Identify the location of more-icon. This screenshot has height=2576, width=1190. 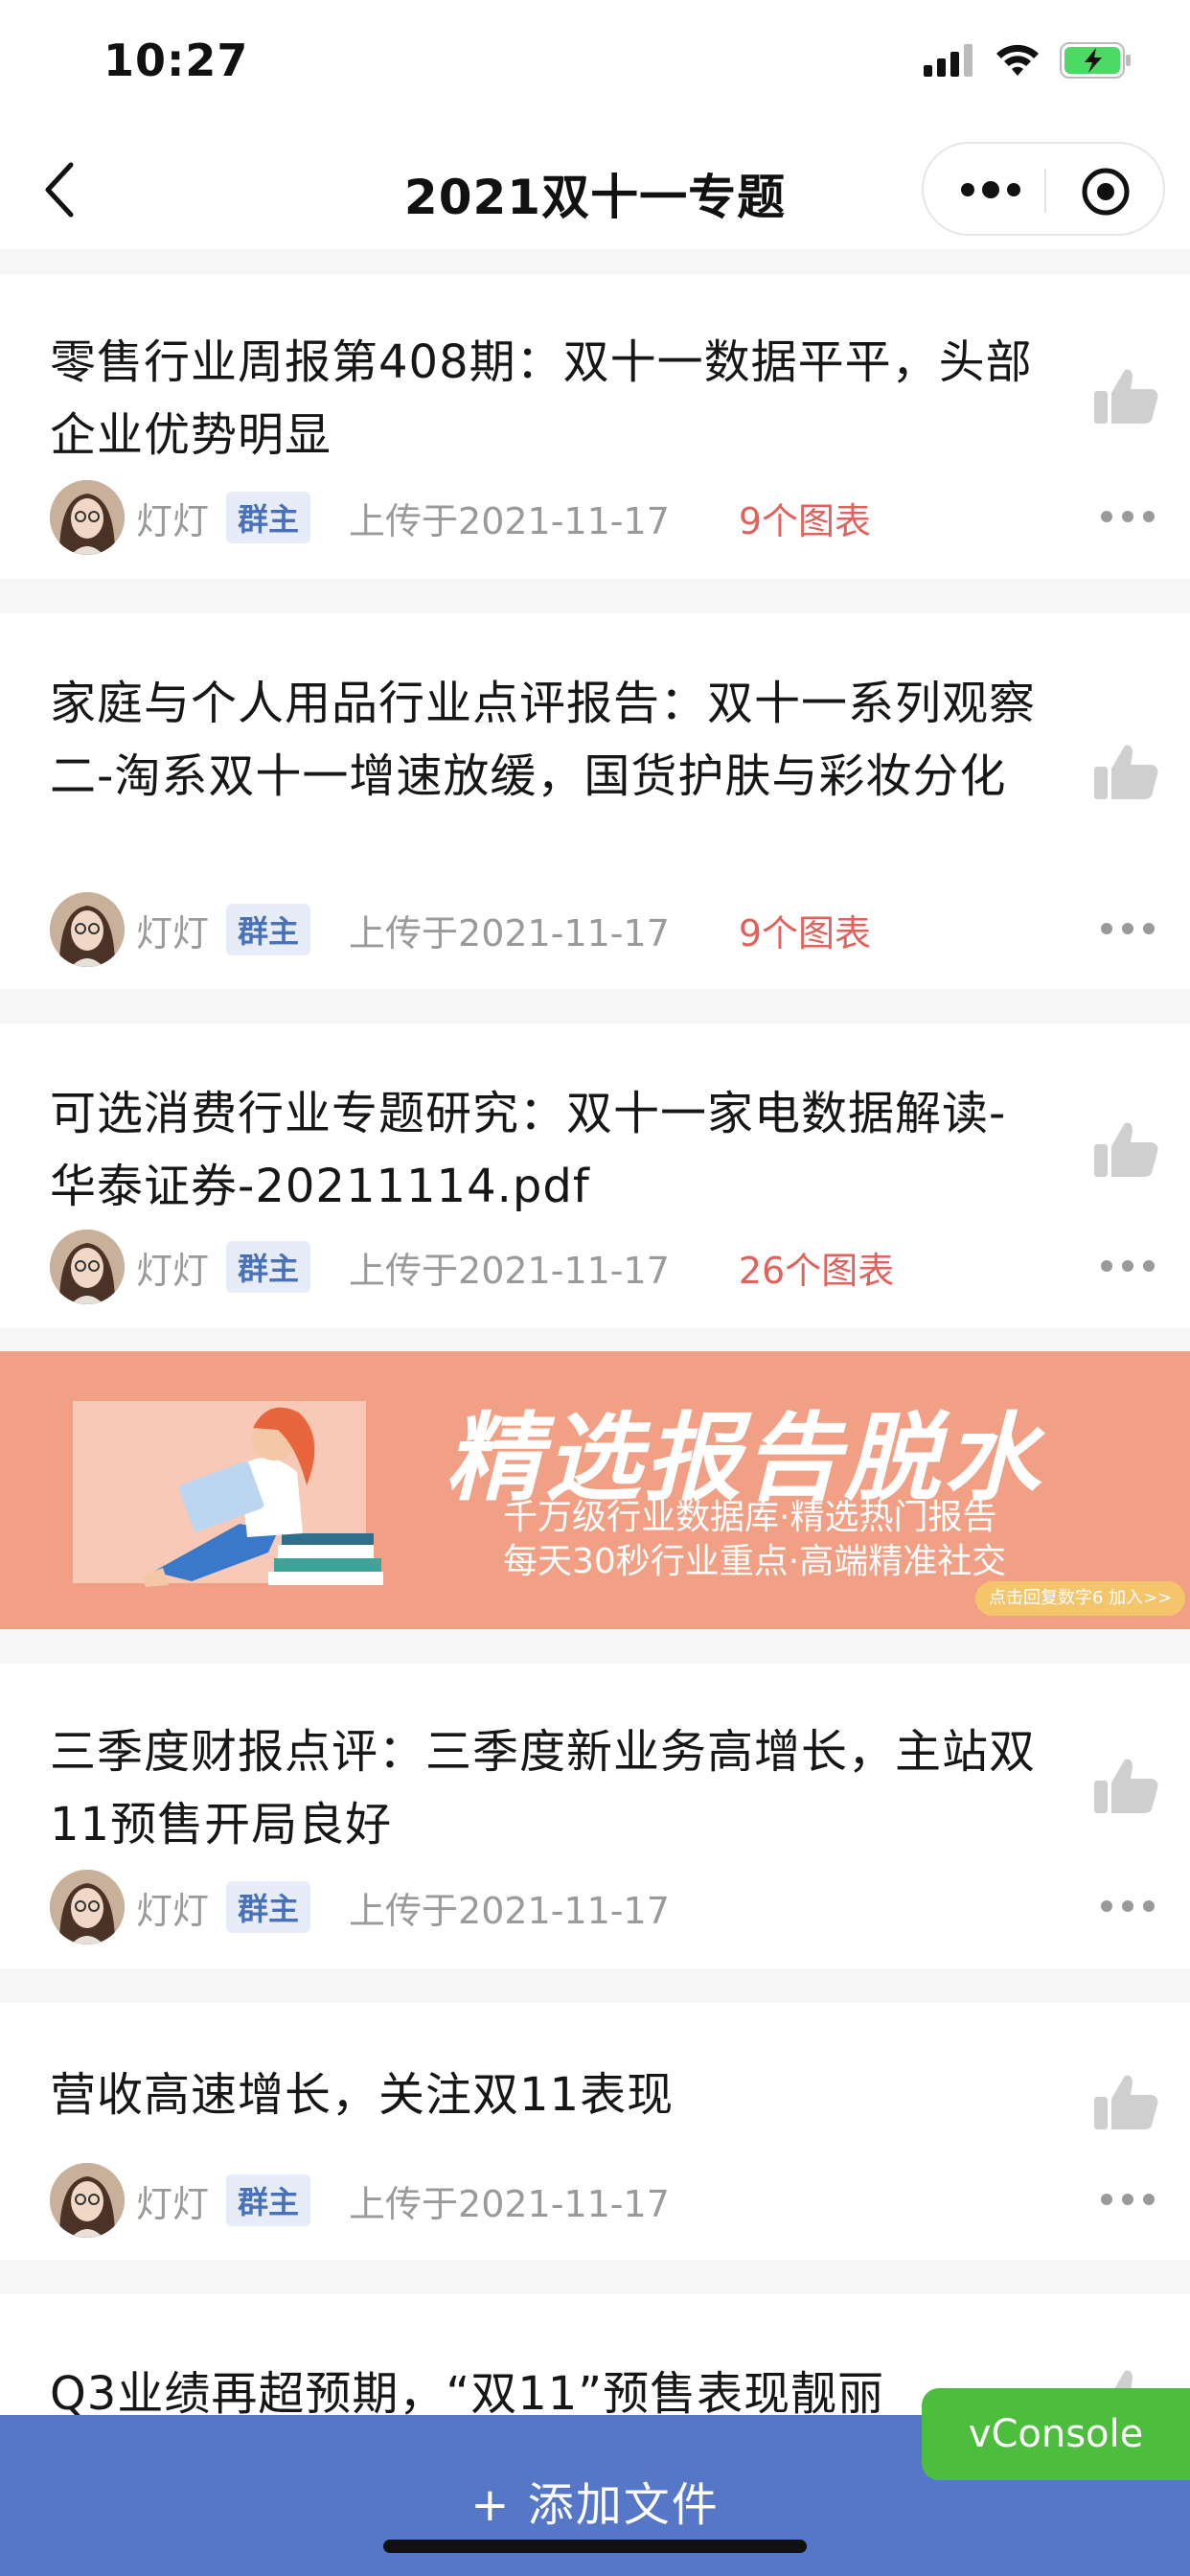
(990, 189).